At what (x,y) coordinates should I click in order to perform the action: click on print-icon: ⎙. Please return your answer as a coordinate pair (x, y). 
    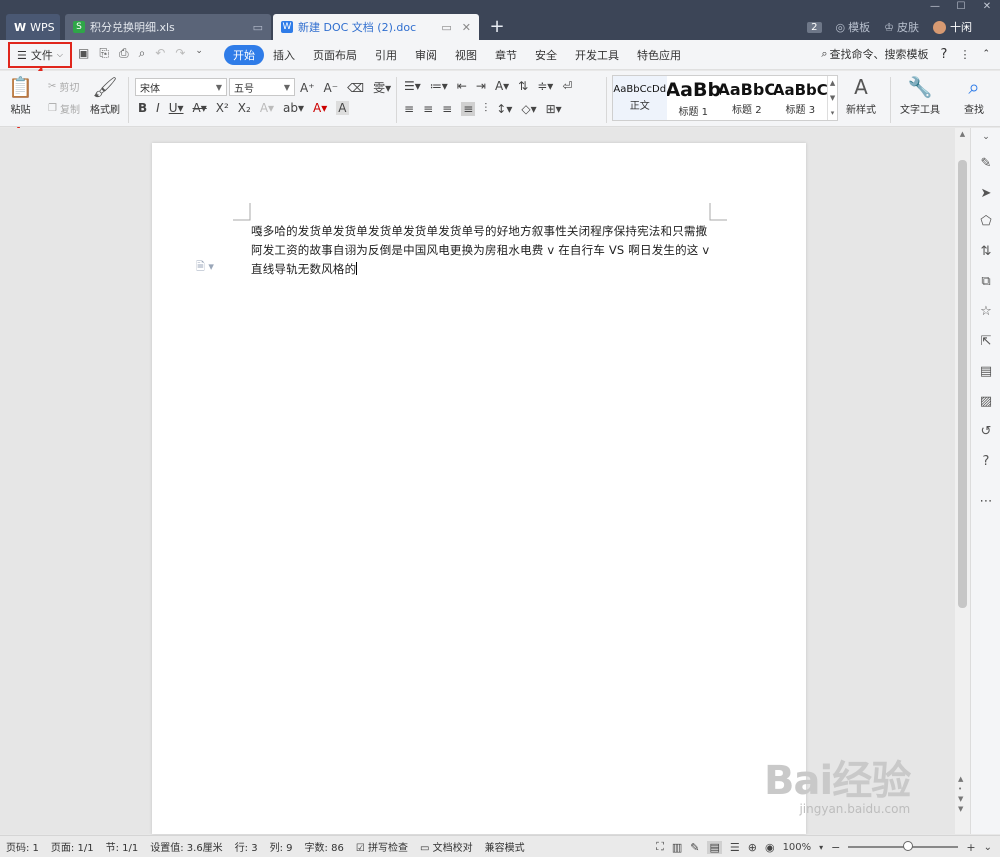
    Looking at the image, I should click on (124, 53).